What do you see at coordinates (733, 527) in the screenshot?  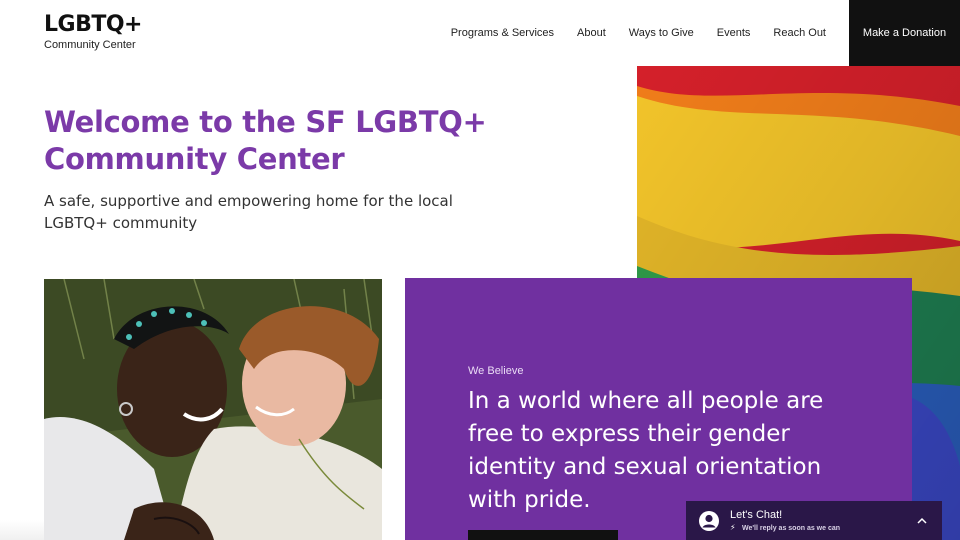 I see `lightning-bolt-icon: ⚡` at bounding box center [733, 527].